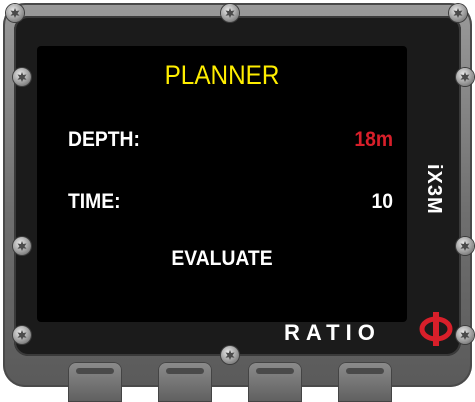 This screenshot has height=402, width=475. Describe the element at coordinates (356, 202) in the screenshot. I see `time-value: 10` at that location.